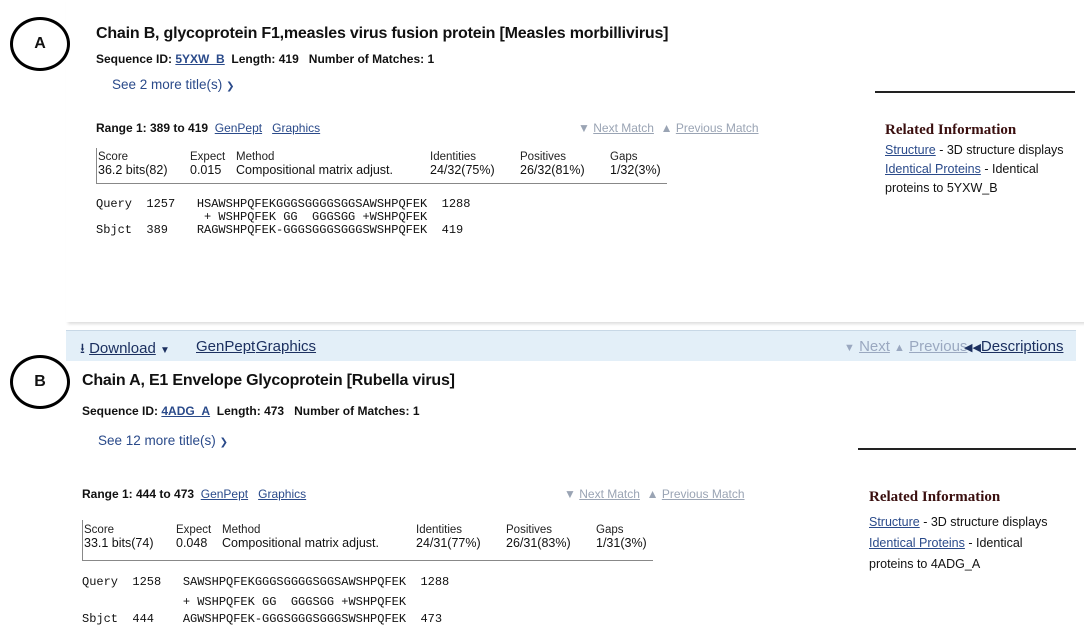 Image resolution: width=1084 pixels, height=636 pixels. What do you see at coordinates (40, 44) in the screenshot?
I see `panel-marker-a: A` at bounding box center [40, 44].